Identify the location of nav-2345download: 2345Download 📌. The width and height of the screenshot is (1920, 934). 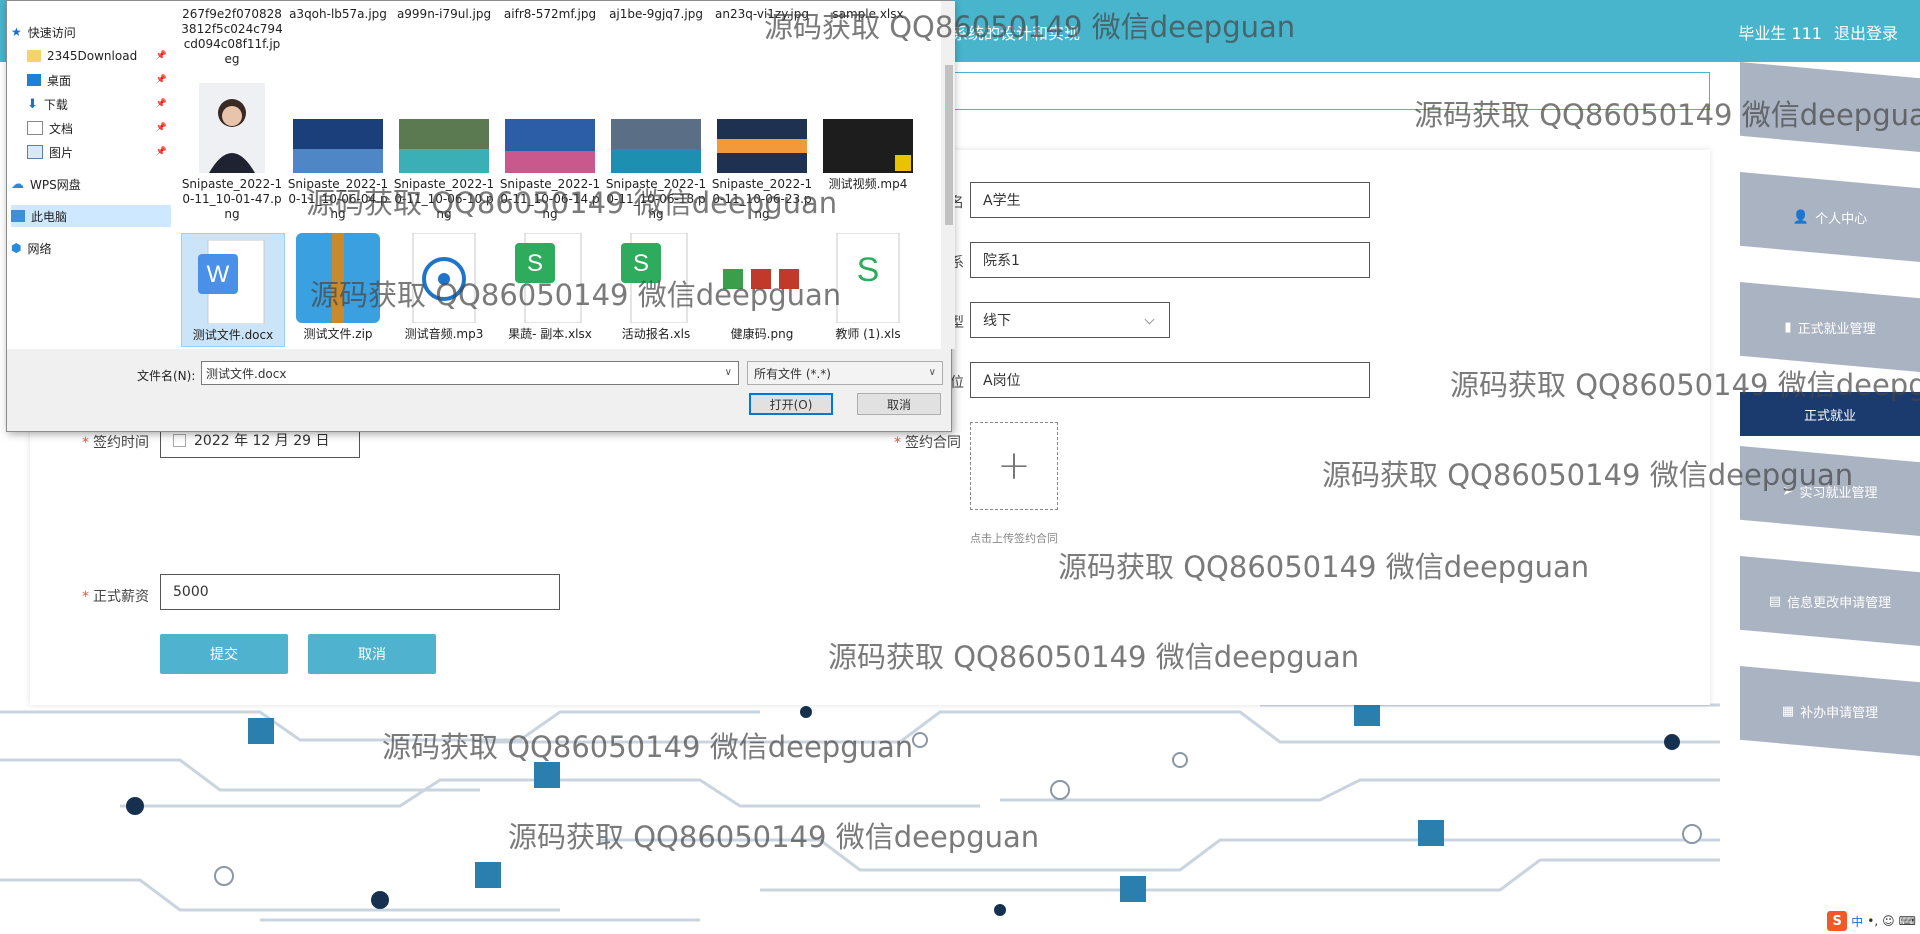
(99, 56).